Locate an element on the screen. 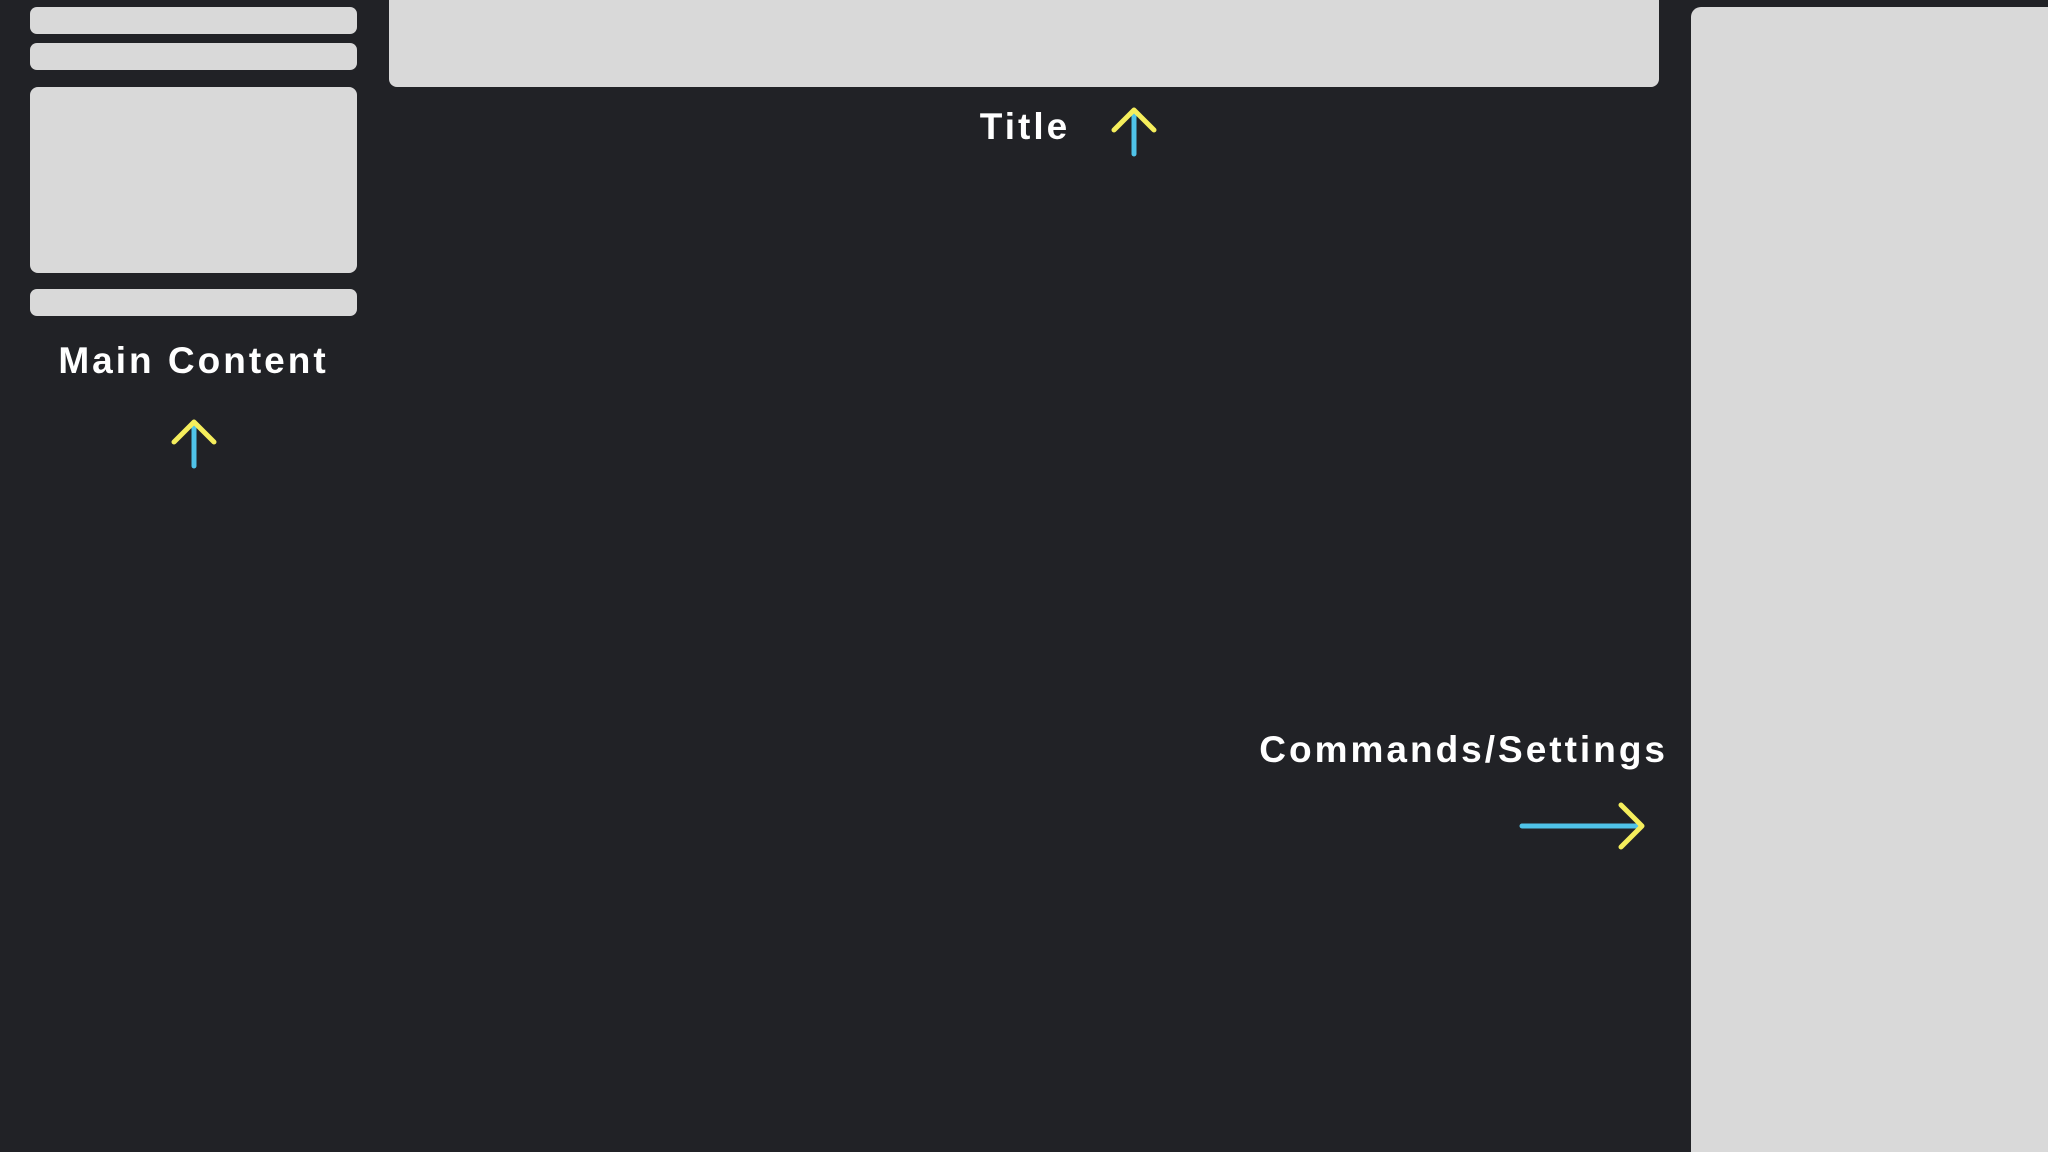  arrow-right-icon is located at coordinates (1582, 826).